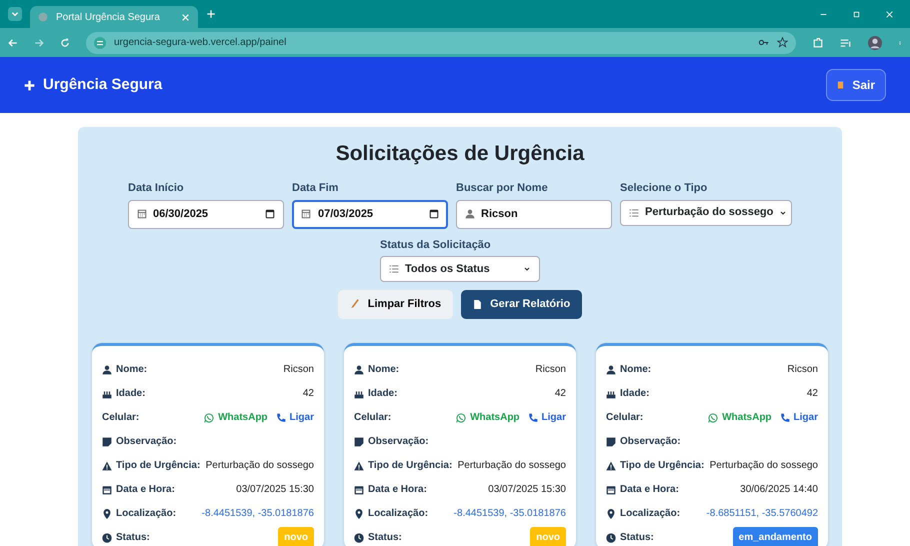  I want to click on clear-filters-button: Limpar Filtros, so click(396, 304).